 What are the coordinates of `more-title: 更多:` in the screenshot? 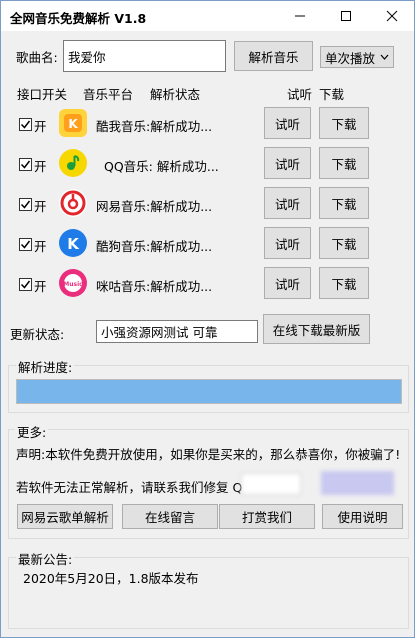 It's located at (32, 431).